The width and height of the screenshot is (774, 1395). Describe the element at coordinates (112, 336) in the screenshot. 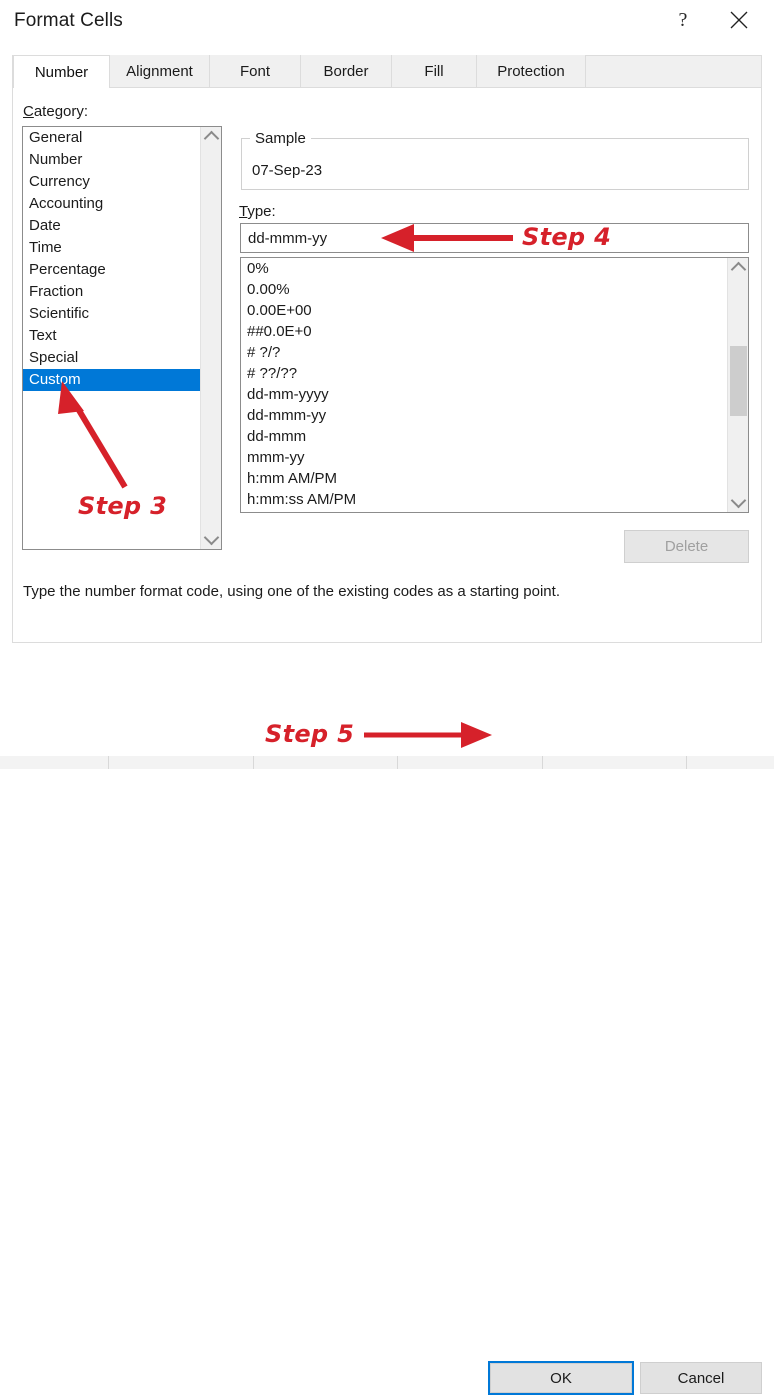

I see `category-item-text: Text` at that location.